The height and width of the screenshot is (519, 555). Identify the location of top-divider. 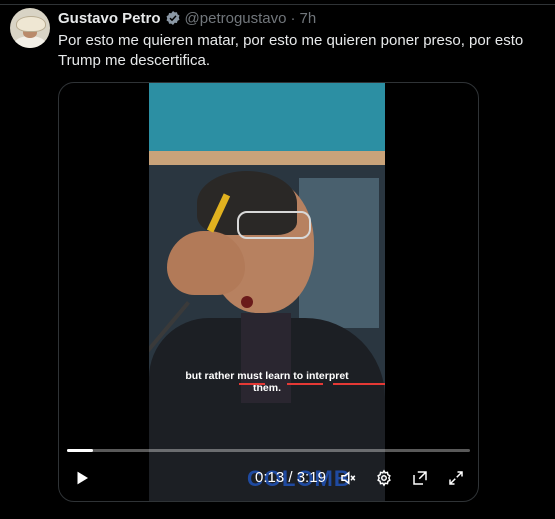
(277, 2).